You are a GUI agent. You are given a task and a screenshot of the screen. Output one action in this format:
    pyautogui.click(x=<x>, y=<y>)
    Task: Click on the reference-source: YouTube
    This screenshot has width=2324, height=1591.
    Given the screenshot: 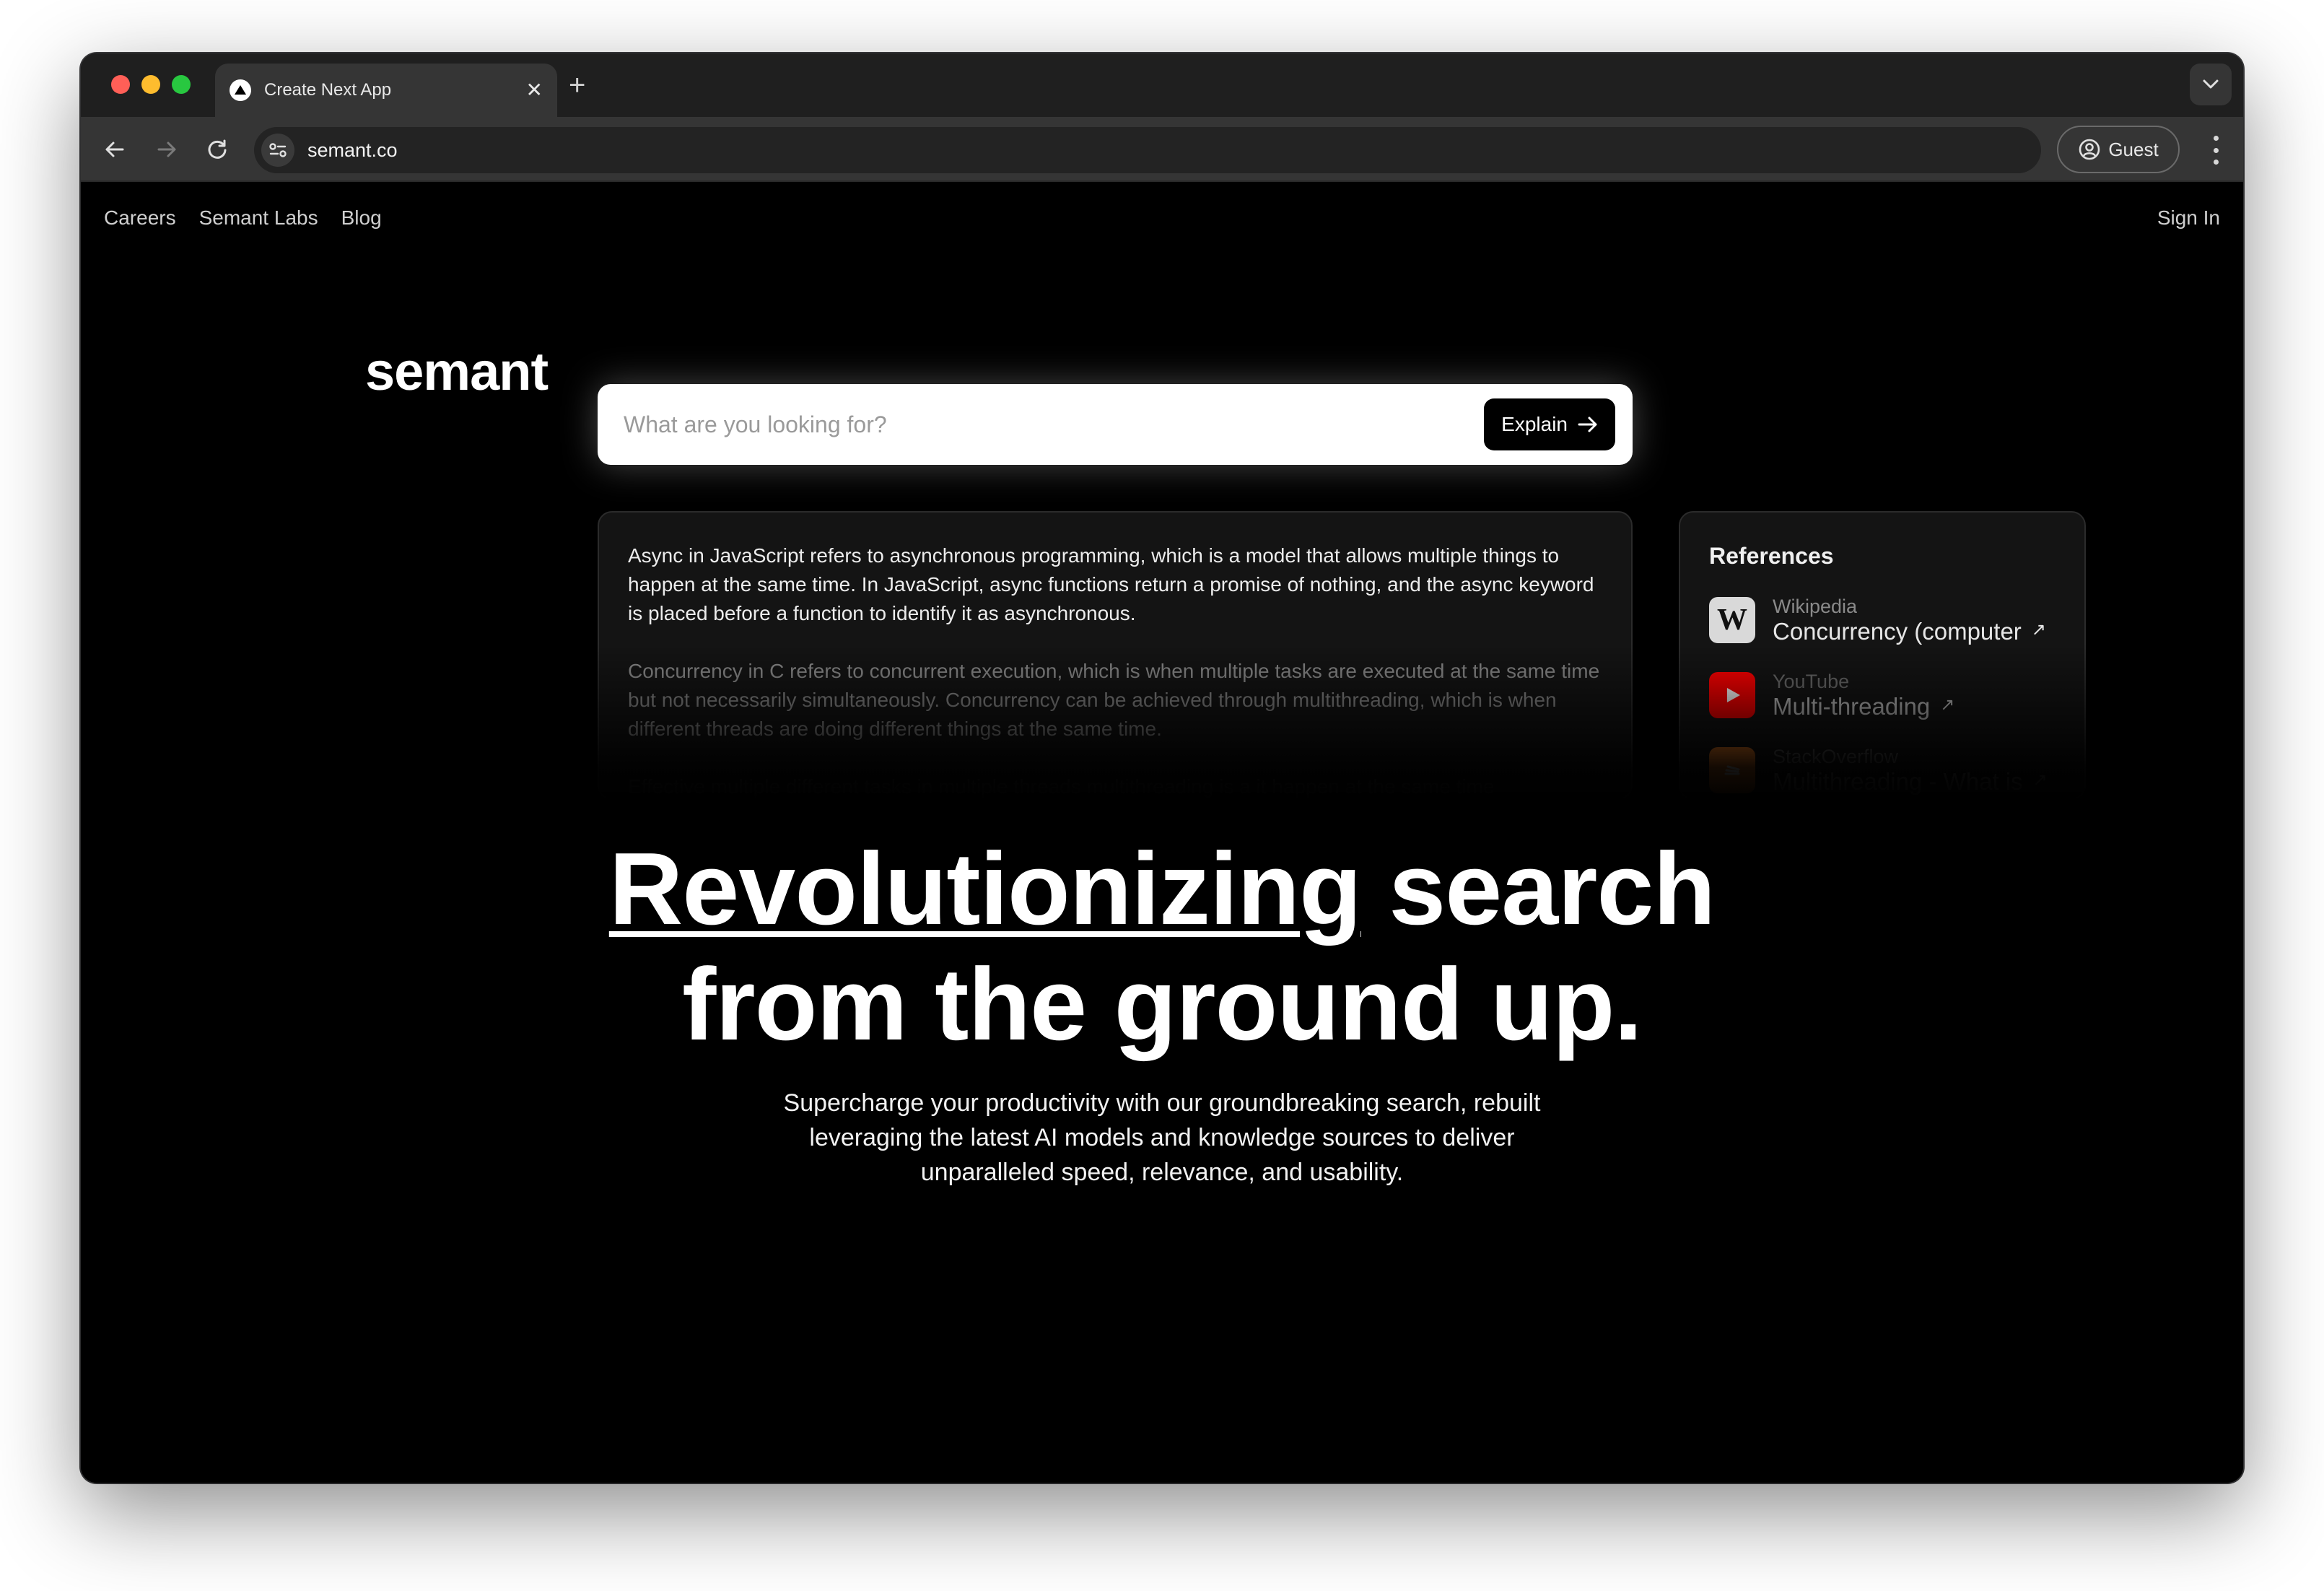 What is the action you would take?
    pyautogui.click(x=1811, y=681)
    